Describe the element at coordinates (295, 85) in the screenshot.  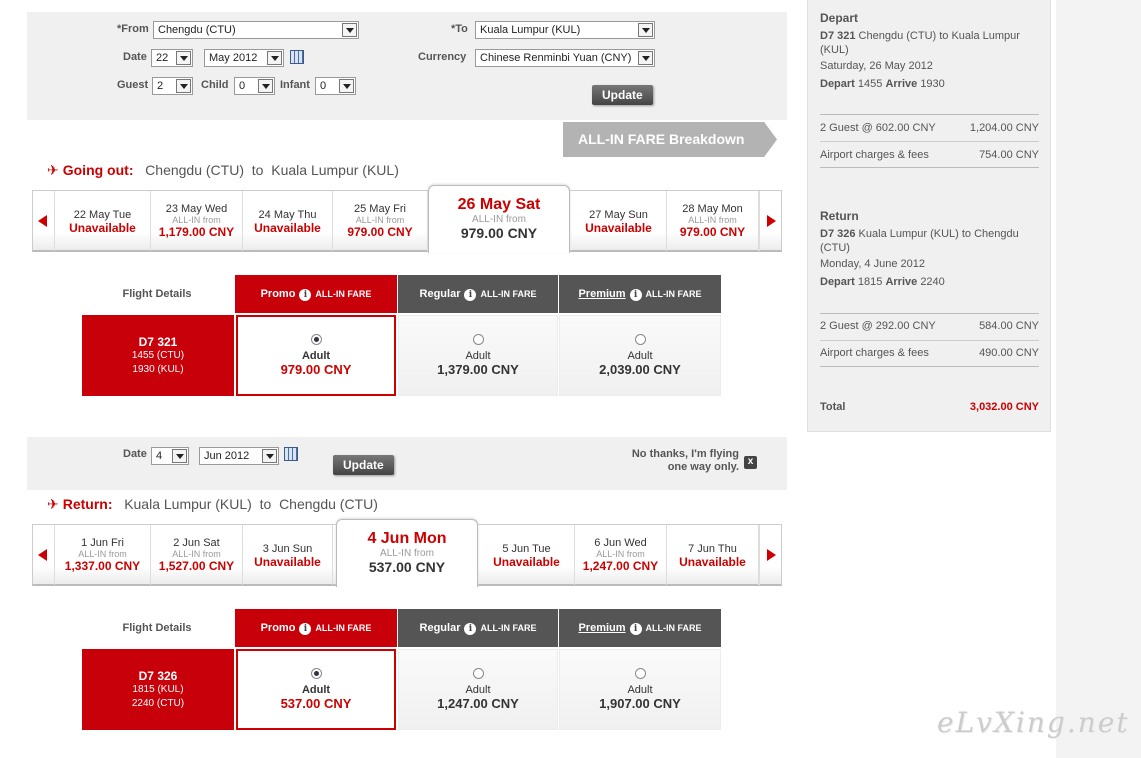
I see `infant-label: Infant` at that location.